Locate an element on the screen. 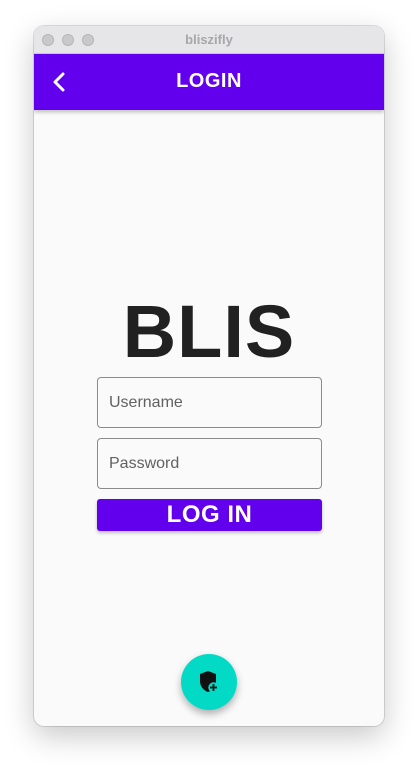 The width and height of the screenshot is (418, 768). app-logo-text: BLIS is located at coordinates (209, 331).